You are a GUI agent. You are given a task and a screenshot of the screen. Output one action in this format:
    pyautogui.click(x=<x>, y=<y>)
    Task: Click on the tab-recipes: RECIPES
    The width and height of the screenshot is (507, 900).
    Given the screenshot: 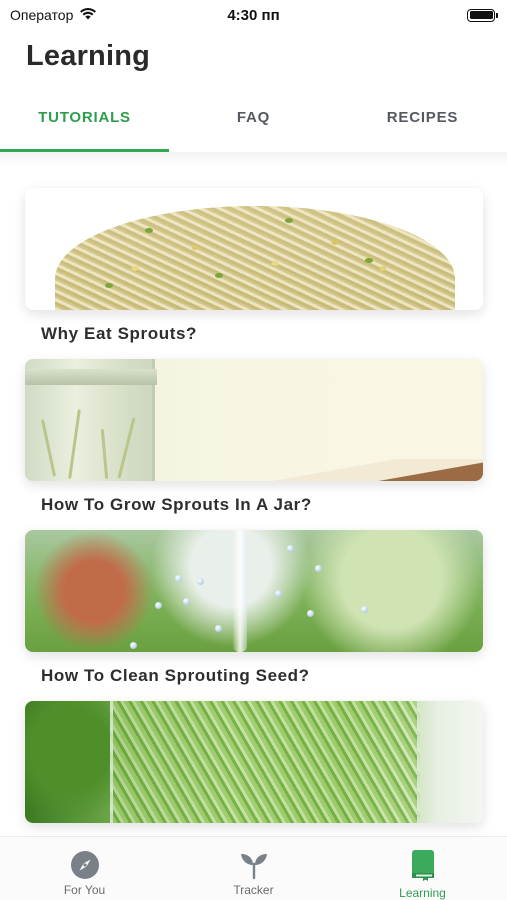 What is the action you would take?
    pyautogui.click(x=422, y=126)
    